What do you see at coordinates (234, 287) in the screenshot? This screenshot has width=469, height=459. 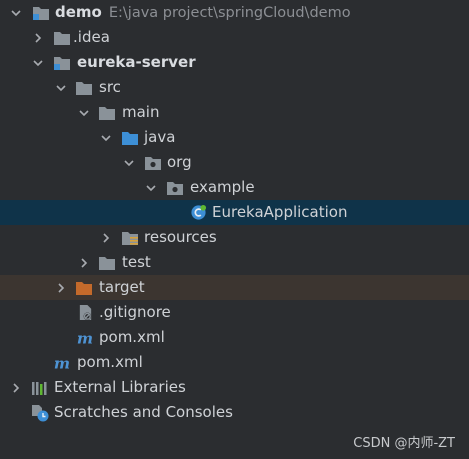 I see `tree-row-target: target` at bounding box center [234, 287].